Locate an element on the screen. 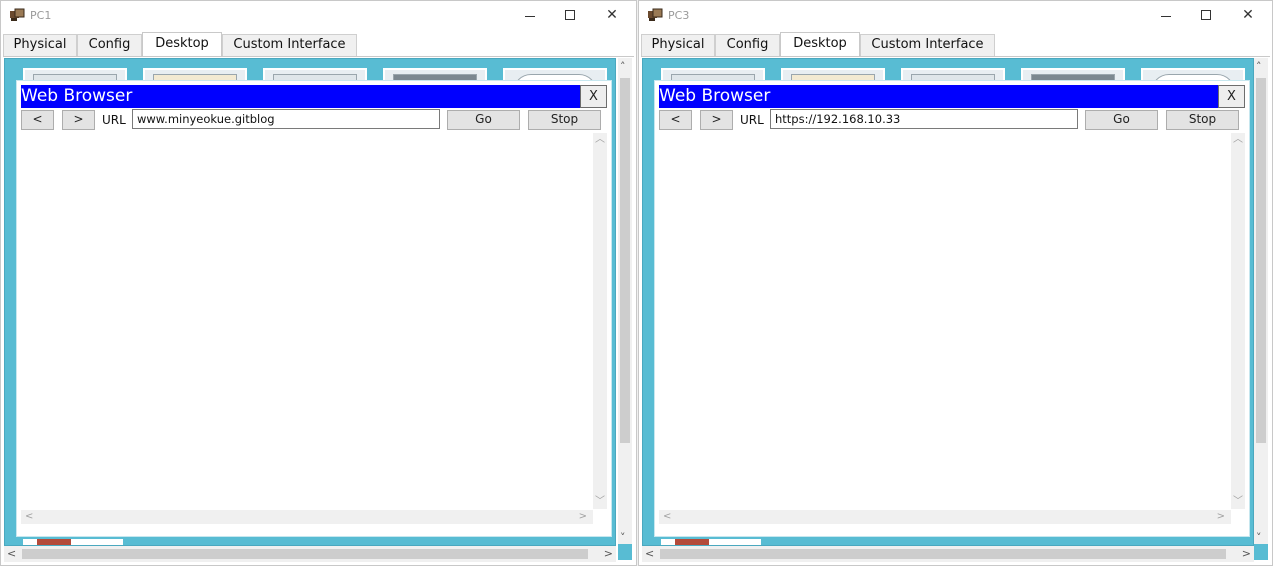  window-title: PC3 is located at coordinates (679, 15).